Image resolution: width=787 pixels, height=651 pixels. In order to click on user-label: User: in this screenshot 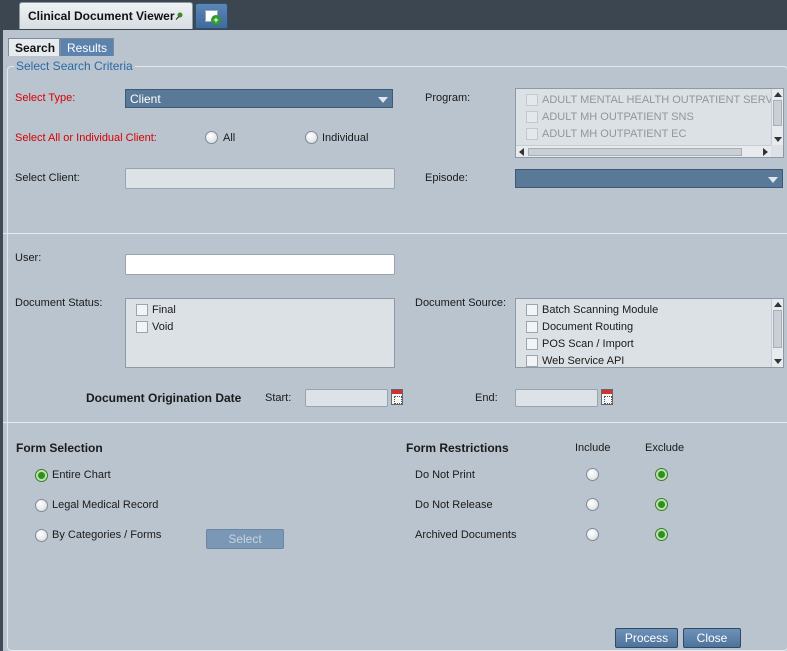, I will do `click(28, 258)`.